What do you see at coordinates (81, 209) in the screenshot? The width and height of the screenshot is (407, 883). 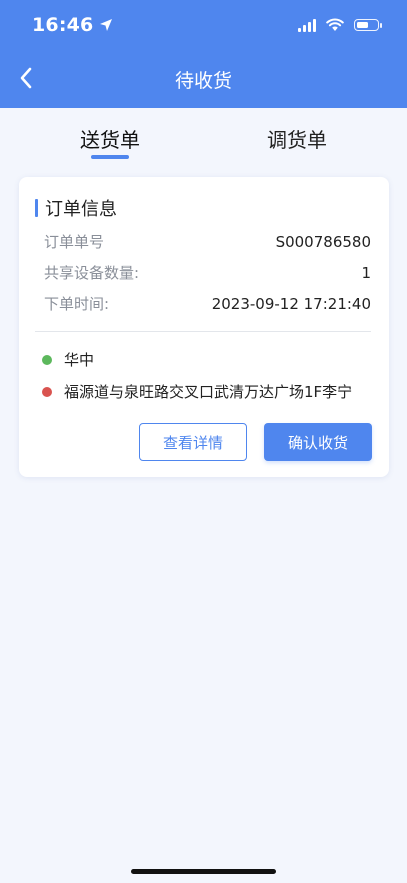 I see `order-info-title: 订单信息` at bounding box center [81, 209].